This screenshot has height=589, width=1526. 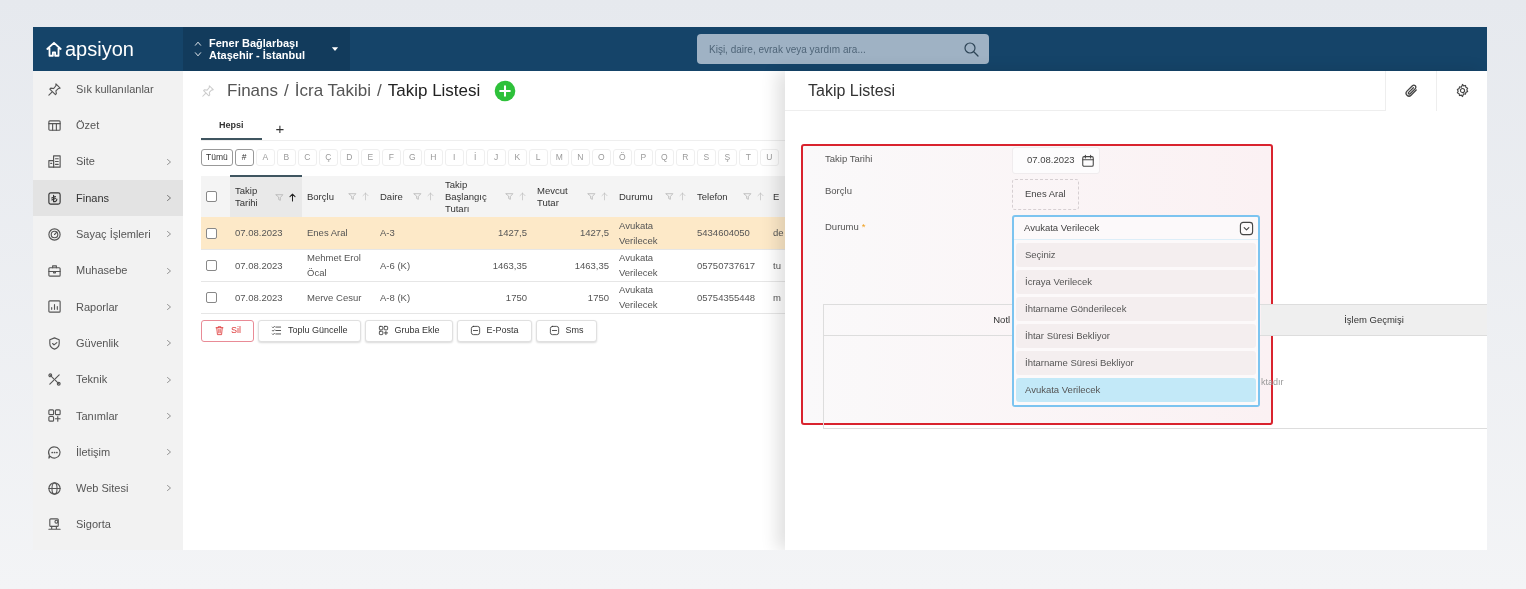 I want to click on bar-chart-icon, so click(x=54, y=307).